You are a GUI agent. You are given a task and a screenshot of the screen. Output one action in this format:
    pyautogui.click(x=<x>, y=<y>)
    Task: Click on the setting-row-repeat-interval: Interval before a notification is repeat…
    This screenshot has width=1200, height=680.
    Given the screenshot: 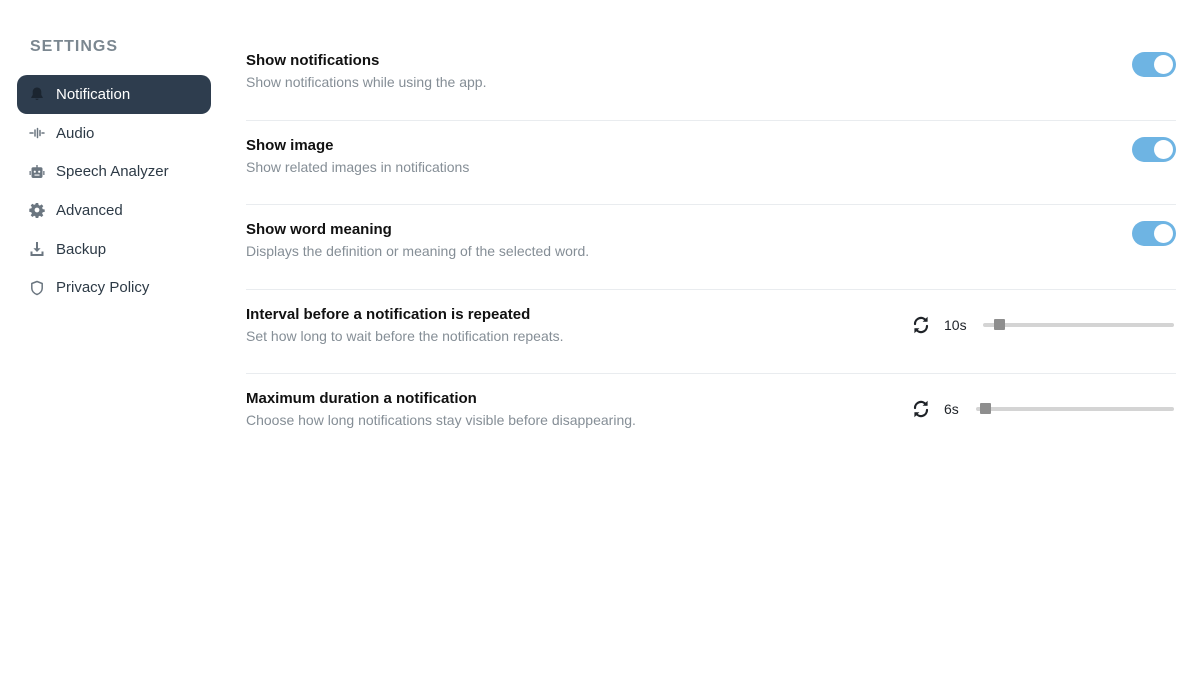 What is the action you would take?
    pyautogui.click(x=711, y=332)
    